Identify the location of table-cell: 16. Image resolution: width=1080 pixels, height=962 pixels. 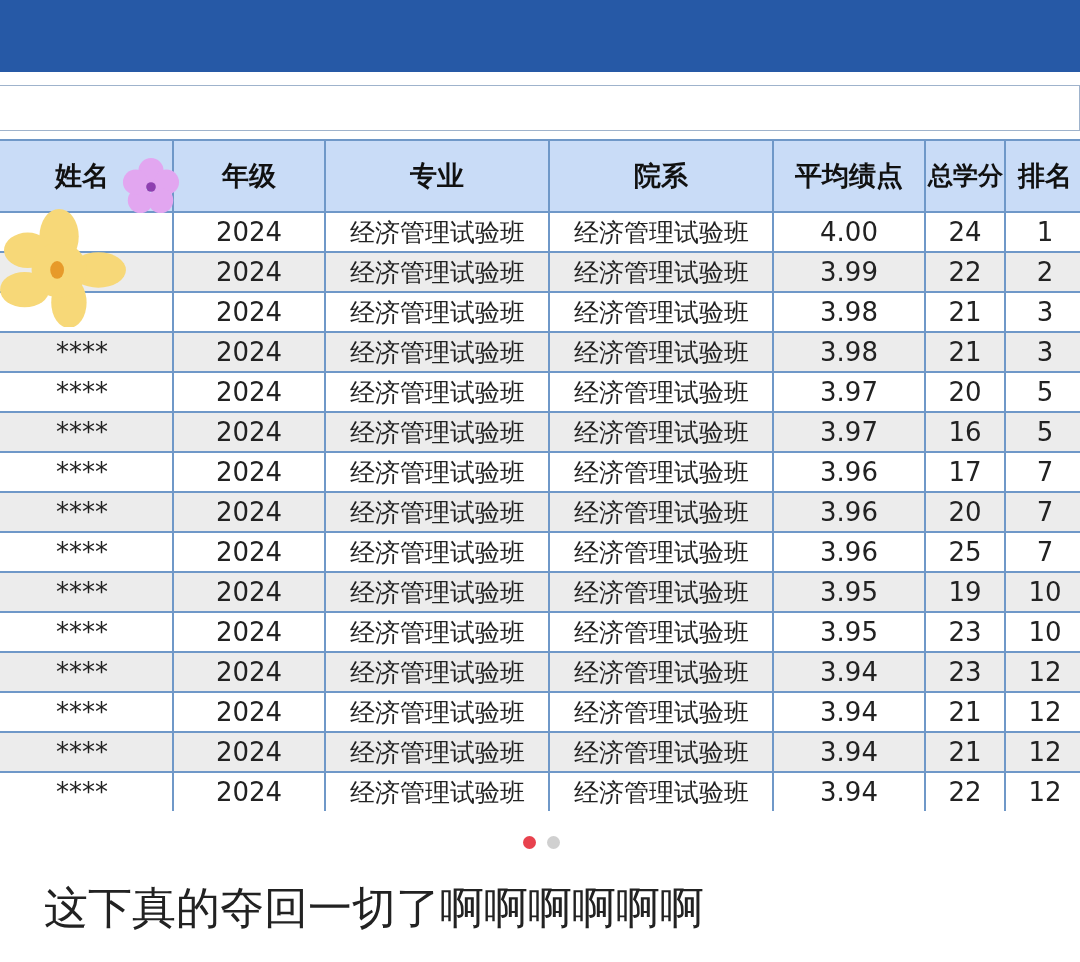
(965, 432).